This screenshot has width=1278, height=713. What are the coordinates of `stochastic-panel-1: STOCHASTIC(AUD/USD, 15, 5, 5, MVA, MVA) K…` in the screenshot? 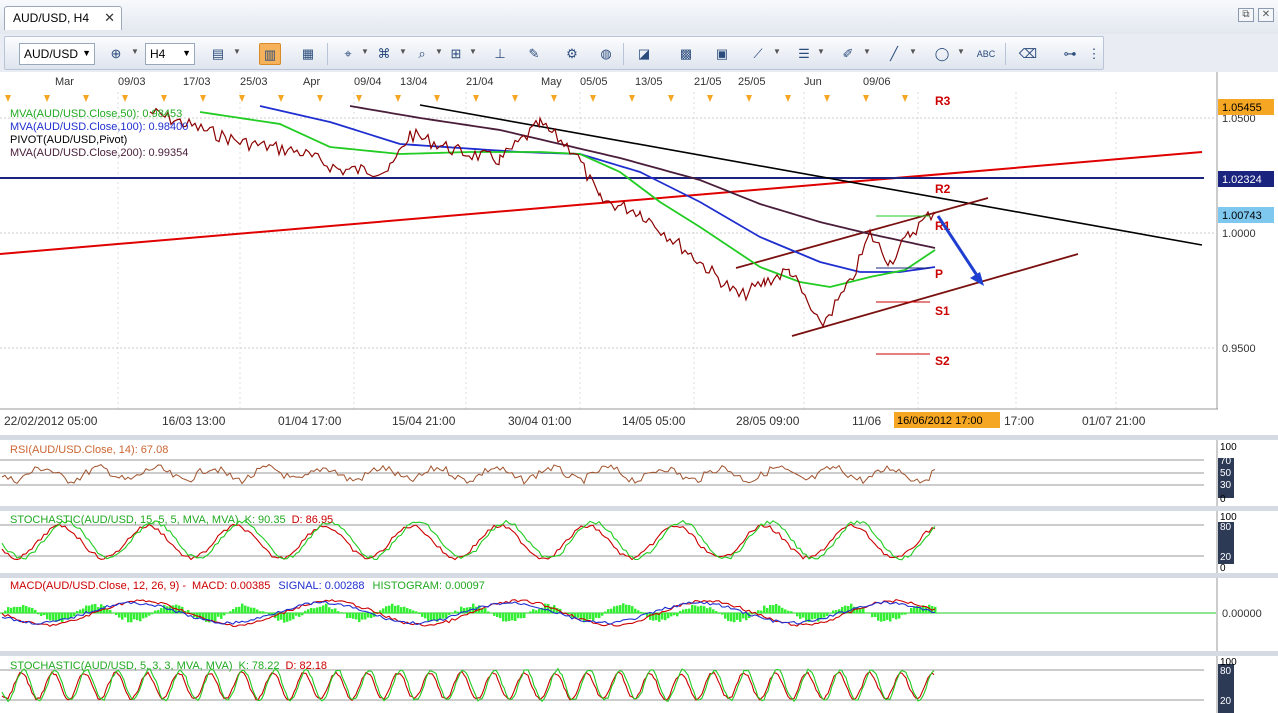 It's located at (618, 543).